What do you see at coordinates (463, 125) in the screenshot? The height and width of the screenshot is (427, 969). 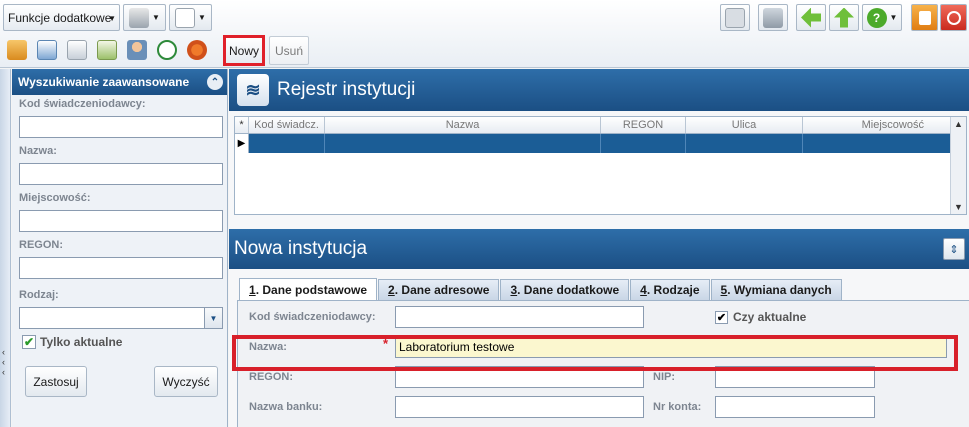 I see `column-header: Nazwa` at bounding box center [463, 125].